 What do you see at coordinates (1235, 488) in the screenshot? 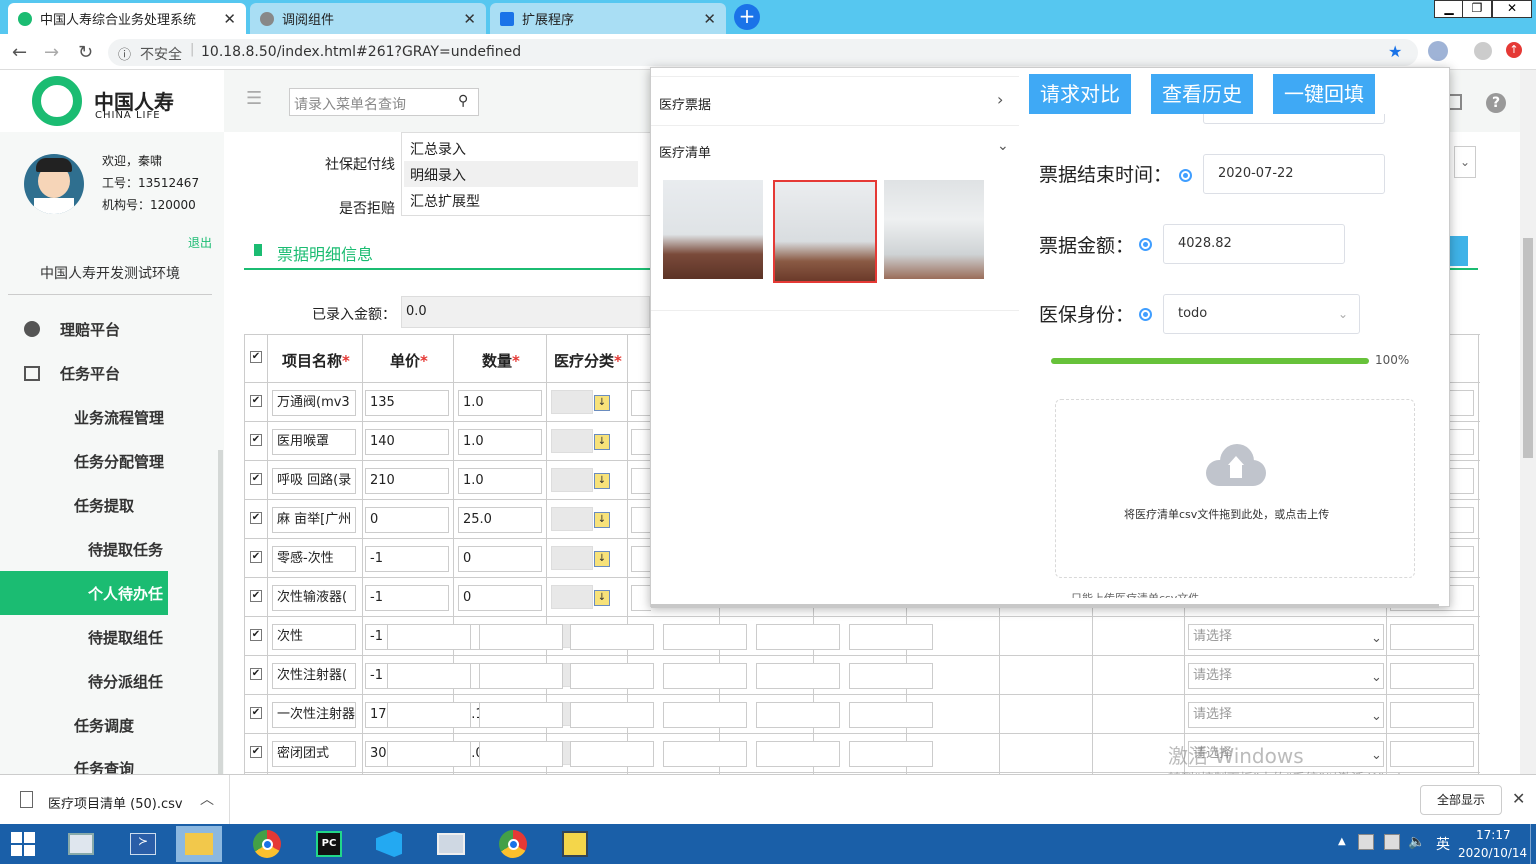
I see `upload-dropzone: 将医疗清单csv文件拖到此处，或点击上传` at bounding box center [1235, 488].